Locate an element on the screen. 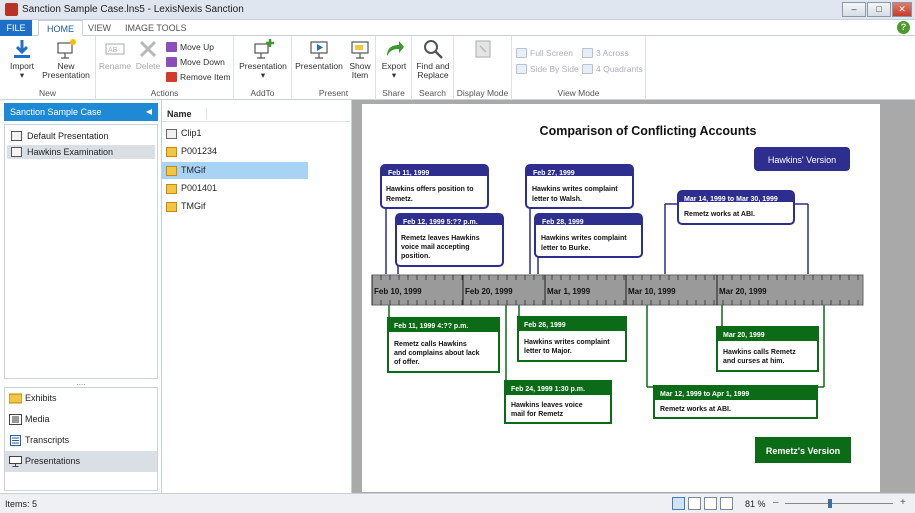  fit-height-icon is located at coordinates (710, 503).